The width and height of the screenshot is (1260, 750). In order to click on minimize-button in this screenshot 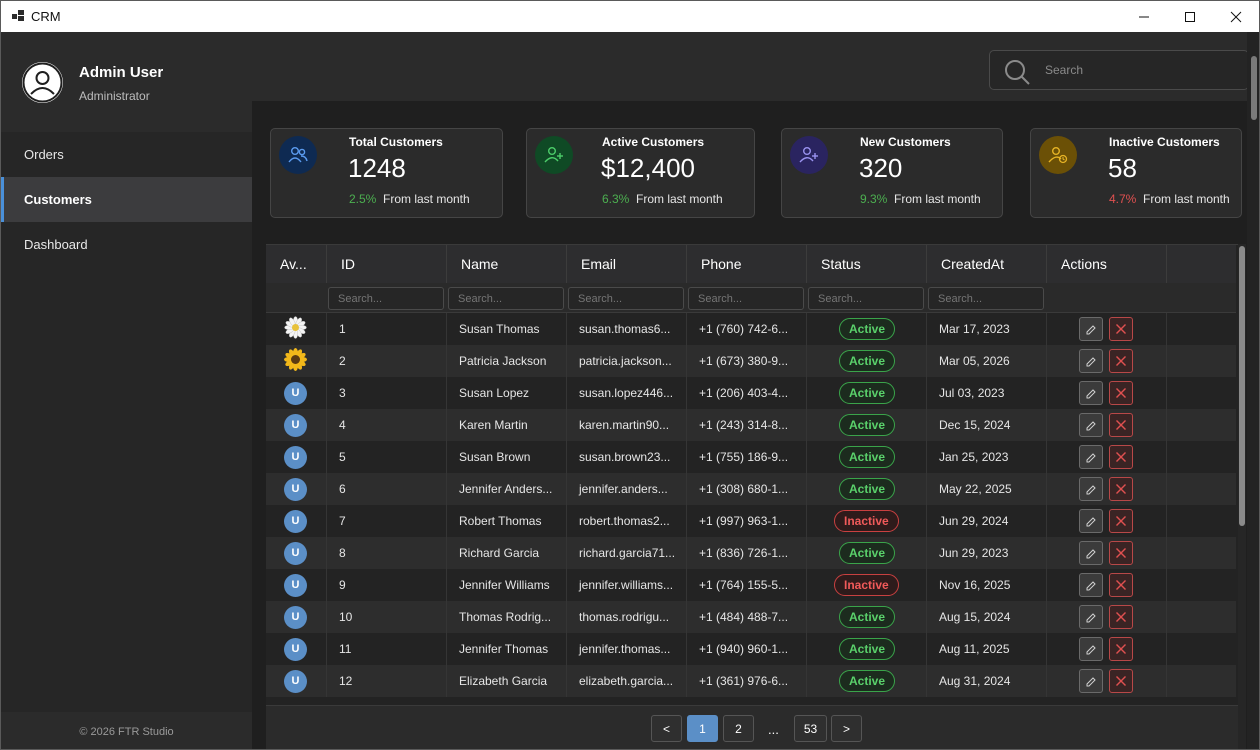, I will do `click(1144, 16)`.